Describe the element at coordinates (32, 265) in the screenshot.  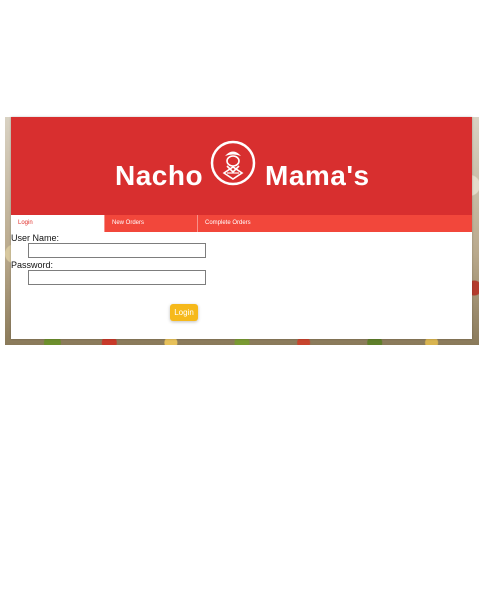
I see `password-label: Password:` at that location.